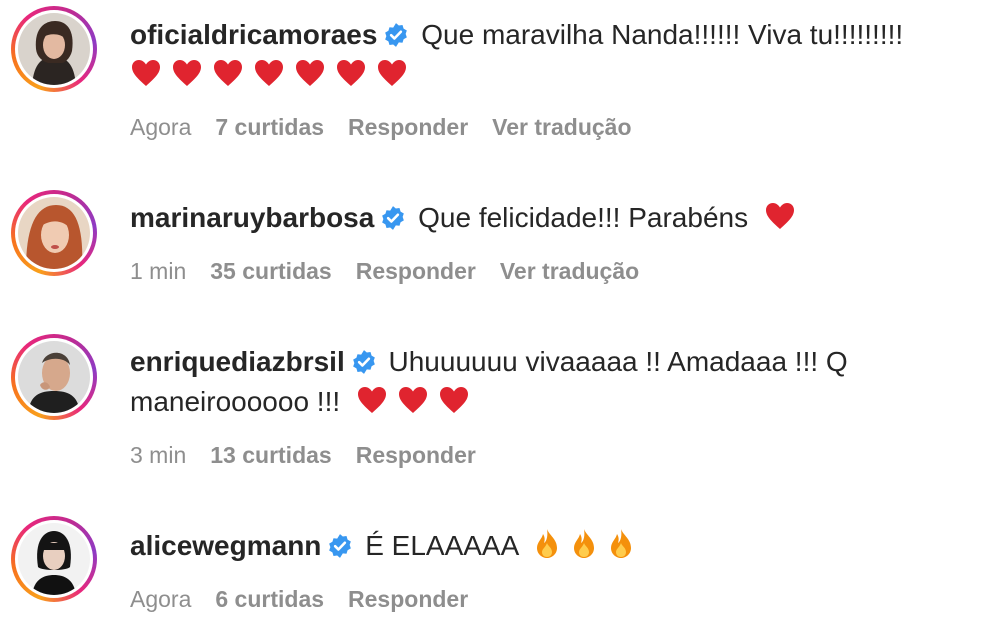 The image size is (984, 636). What do you see at coordinates (235, 401) in the screenshot?
I see `comment-text-continued: maneiroooooo !!!` at bounding box center [235, 401].